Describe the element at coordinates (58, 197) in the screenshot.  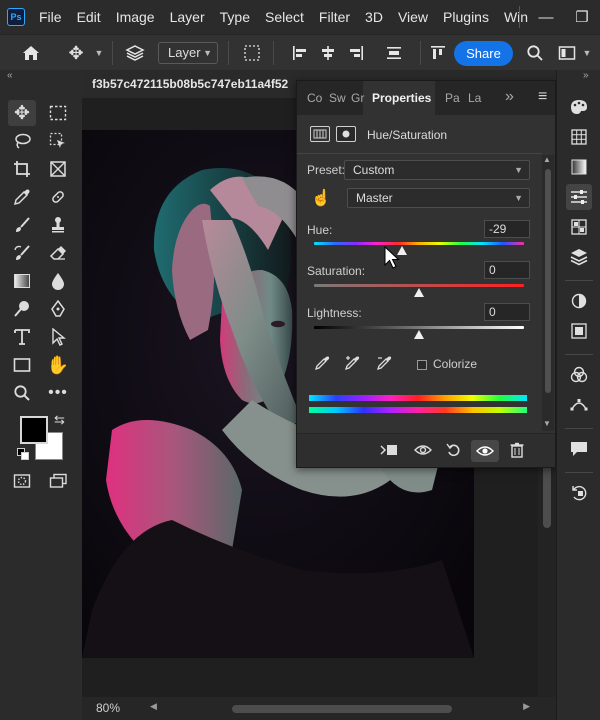
I see `healing-brush-tool` at that location.